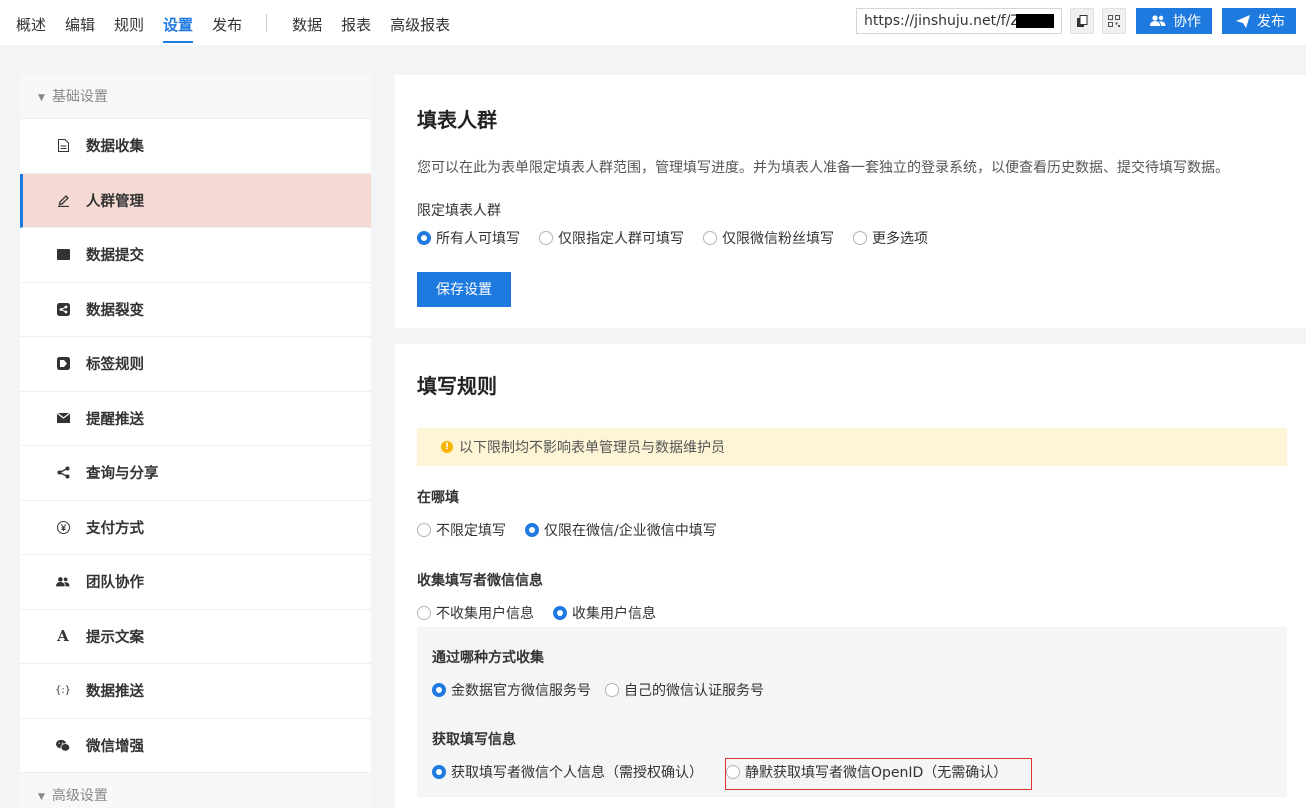  I want to click on radio-wechat-only: 仅限在微信/企业微信中填写, so click(621, 530).